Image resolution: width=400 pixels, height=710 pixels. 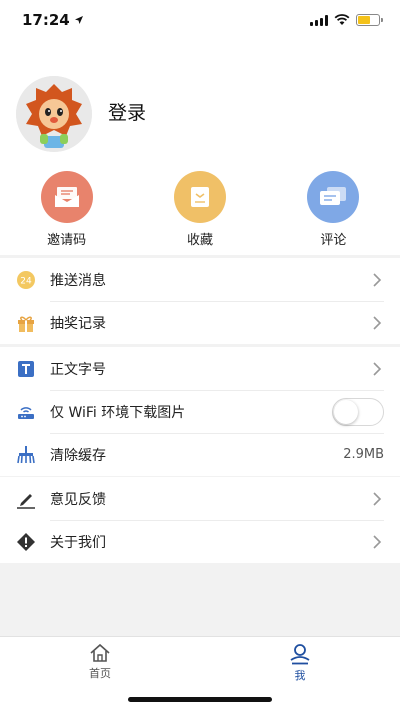 I want to click on wifi-icon, so click(x=342, y=19).